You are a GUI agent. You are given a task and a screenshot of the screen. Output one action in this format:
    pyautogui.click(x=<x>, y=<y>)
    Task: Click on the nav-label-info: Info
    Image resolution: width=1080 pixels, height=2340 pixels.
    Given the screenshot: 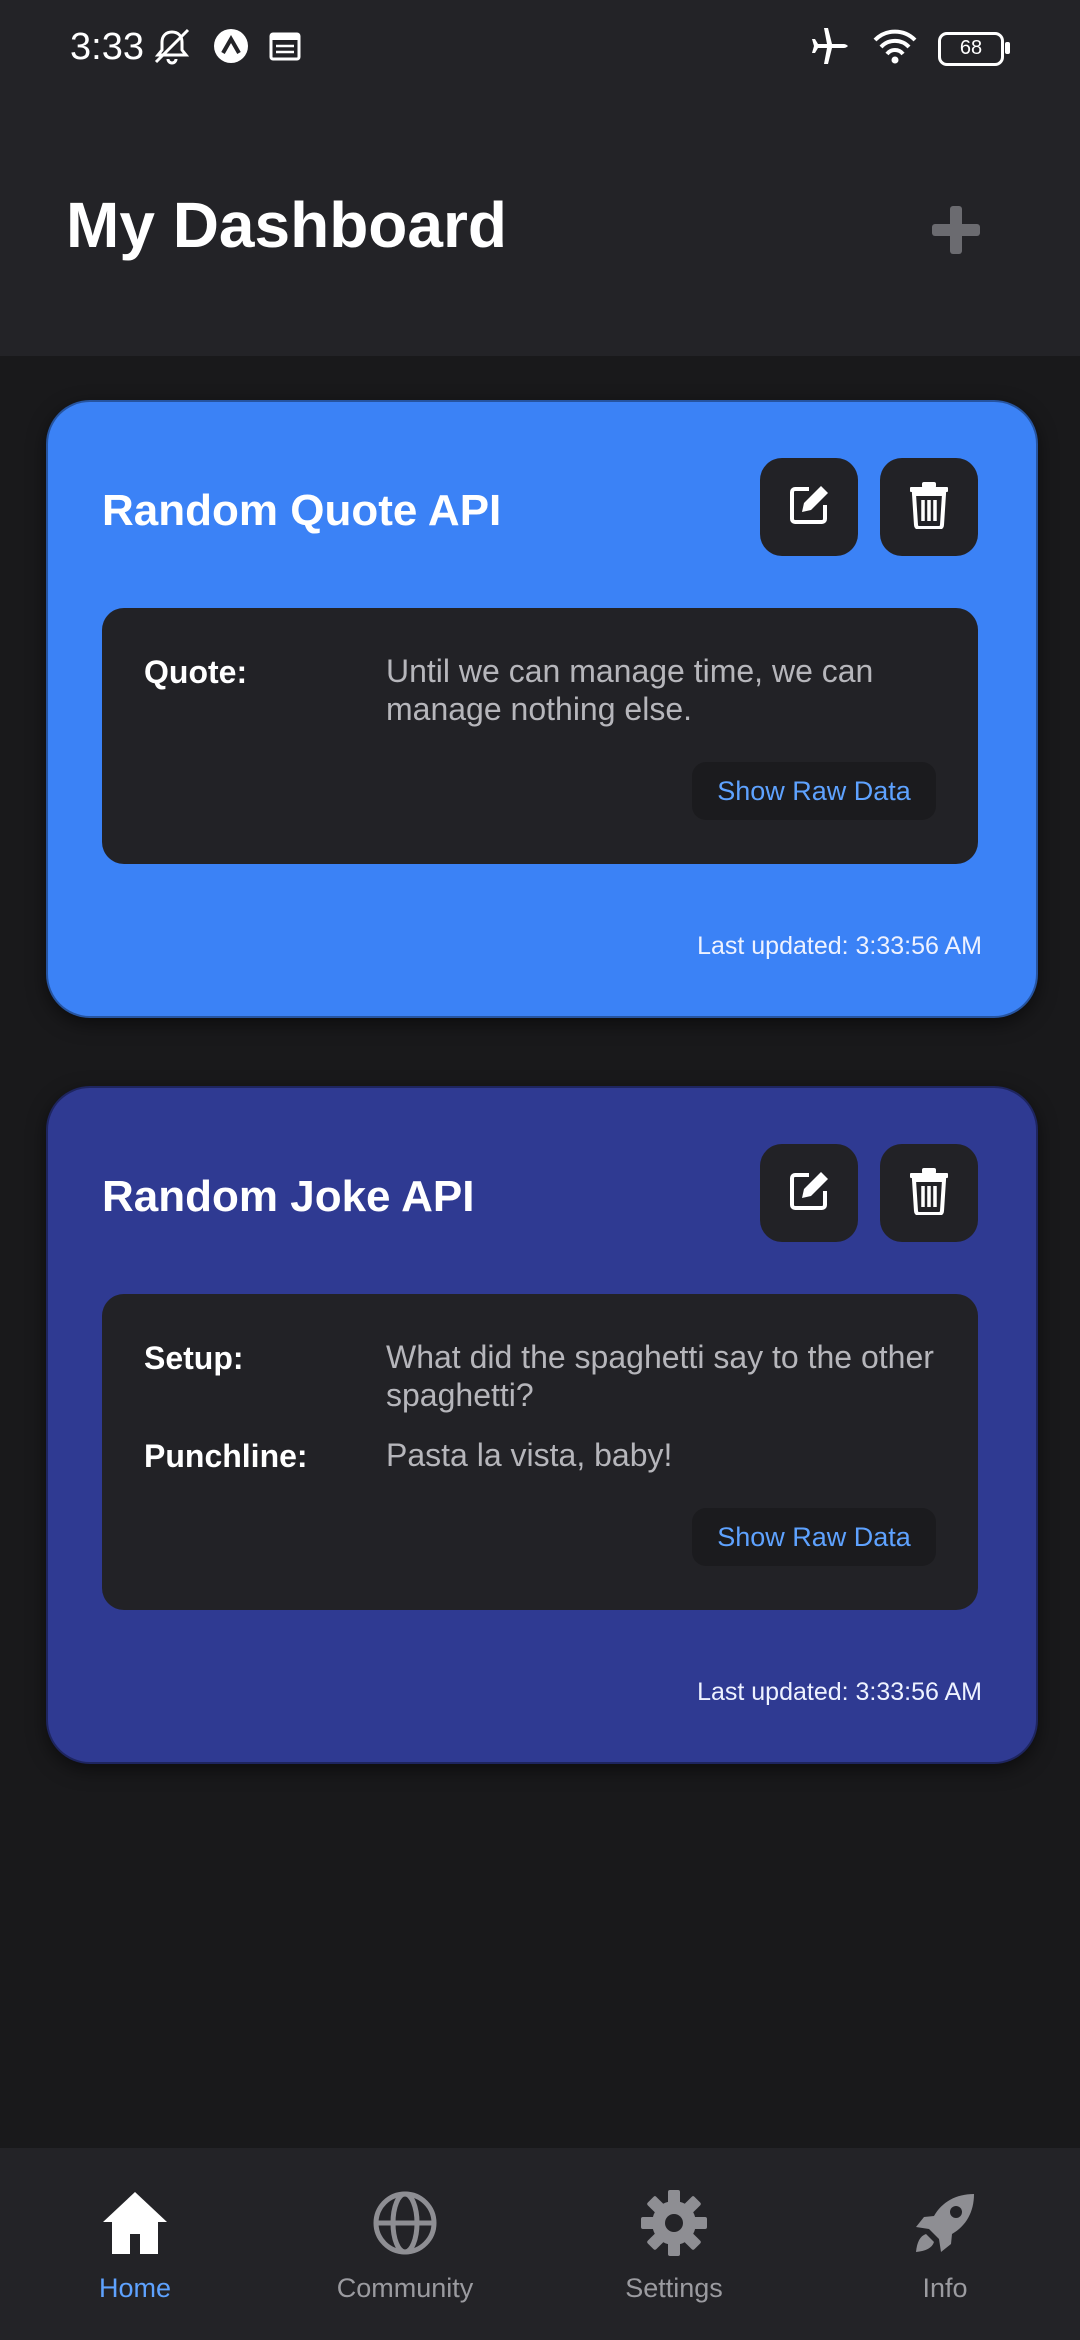 What is the action you would take?
    pyautogui.click(x=945, y=2288)
    